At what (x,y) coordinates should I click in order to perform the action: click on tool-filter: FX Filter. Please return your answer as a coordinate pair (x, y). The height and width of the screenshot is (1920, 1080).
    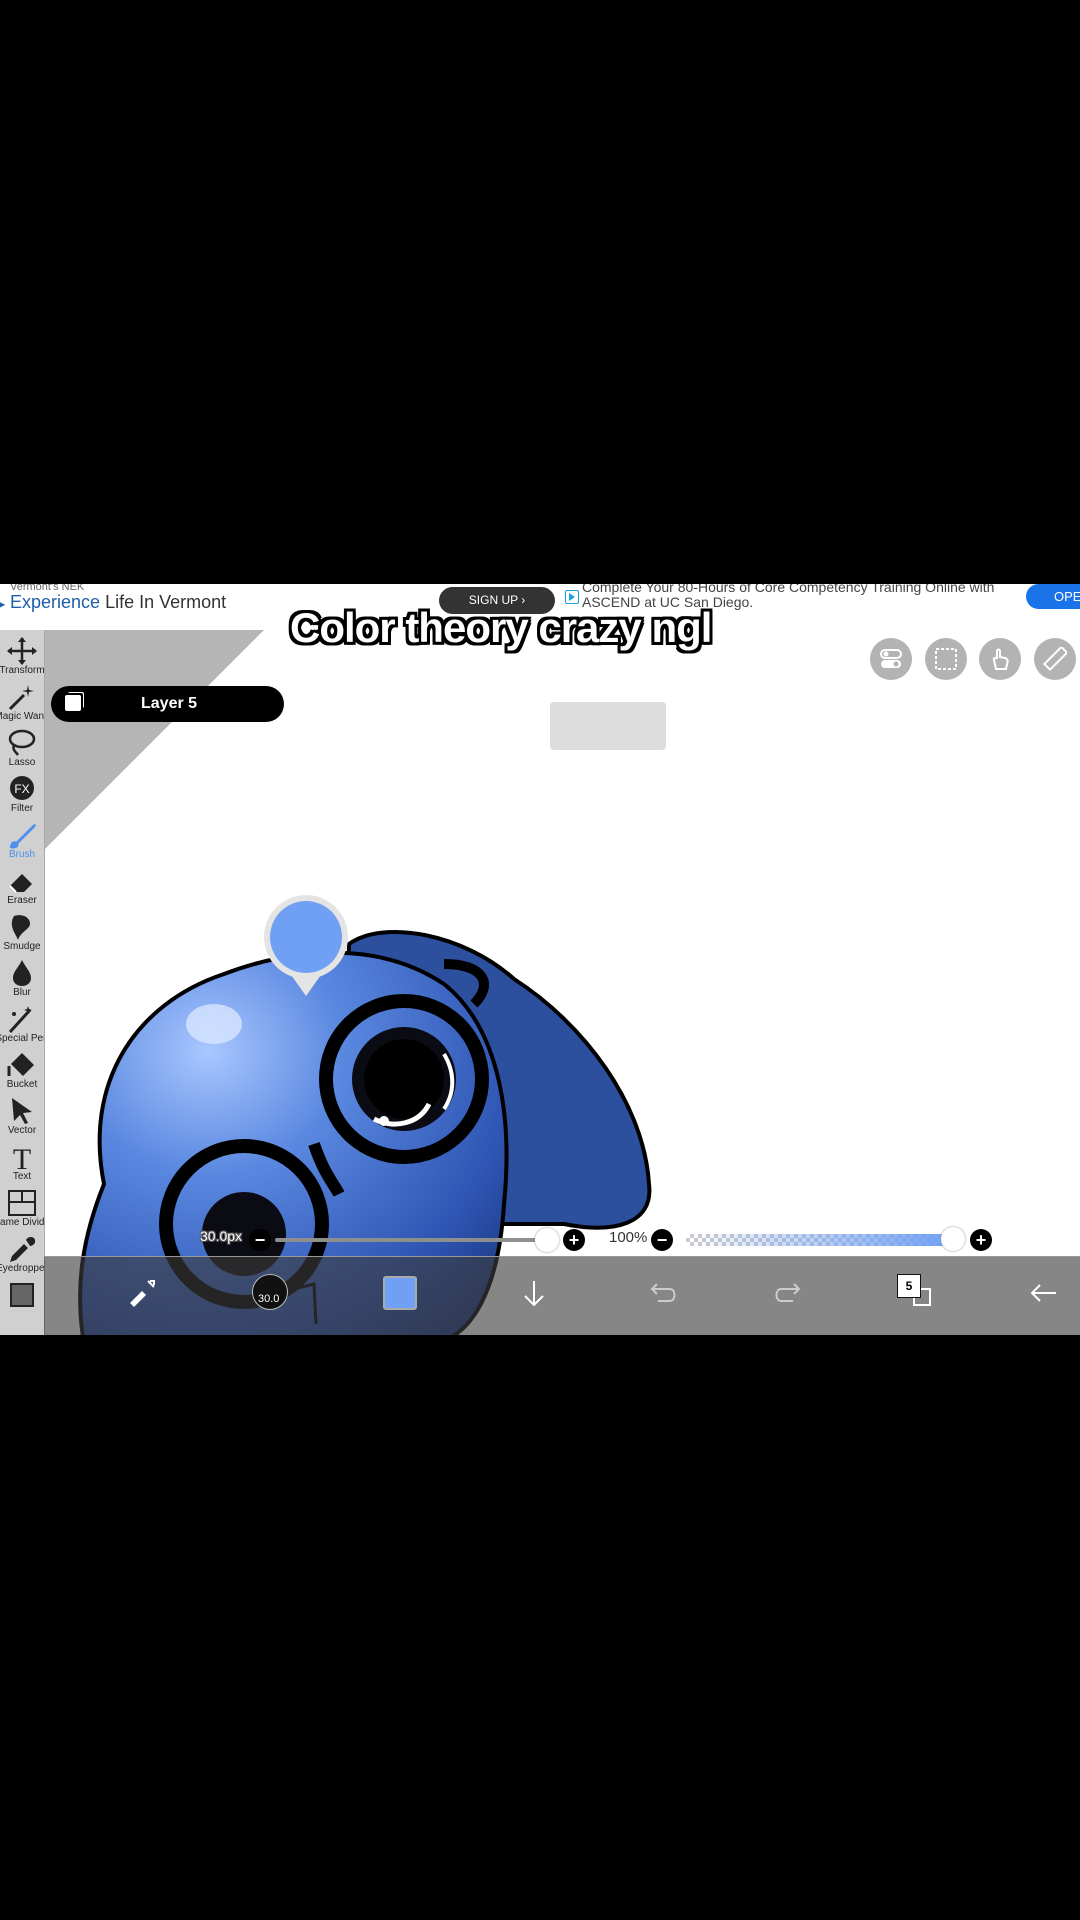
    Looking at the image, I should click on (22, 795).